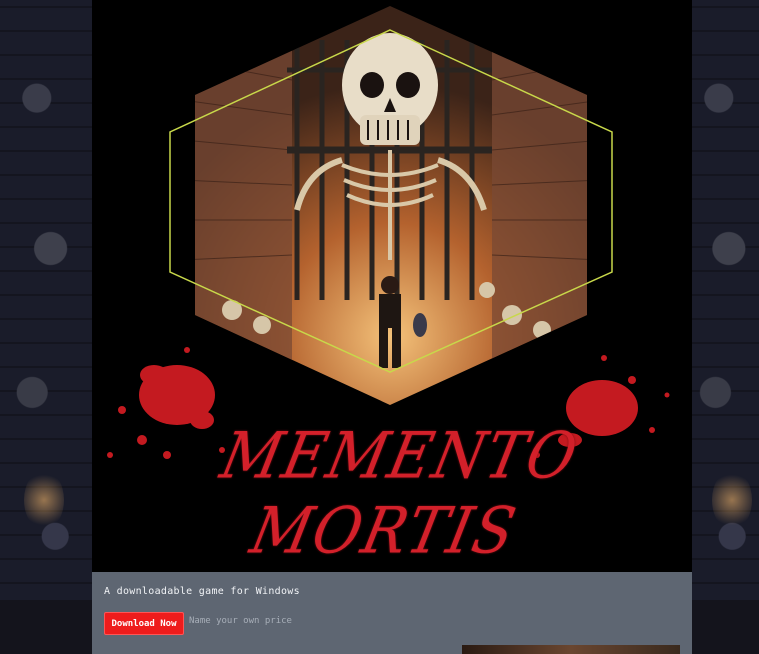  I want to click on right-background-band, so click(725, 627).